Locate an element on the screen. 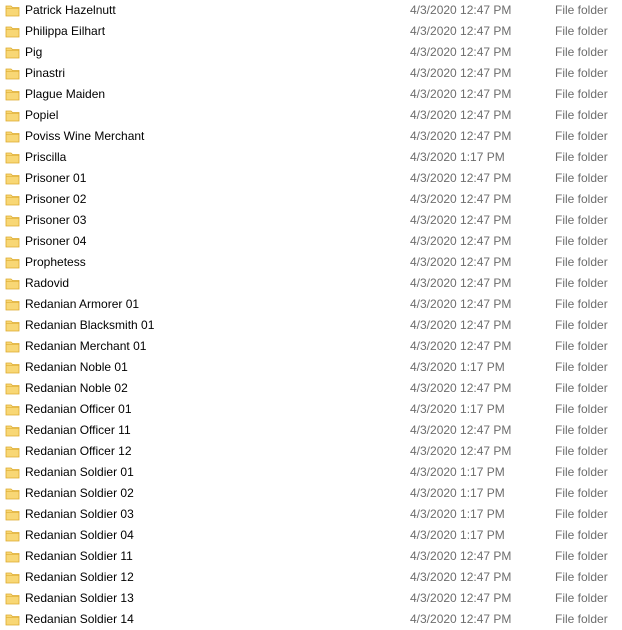 The width and height of the screenshot is (622, 630). file-name: Redanian Soldier 03 is located at coordinates (79, 514).